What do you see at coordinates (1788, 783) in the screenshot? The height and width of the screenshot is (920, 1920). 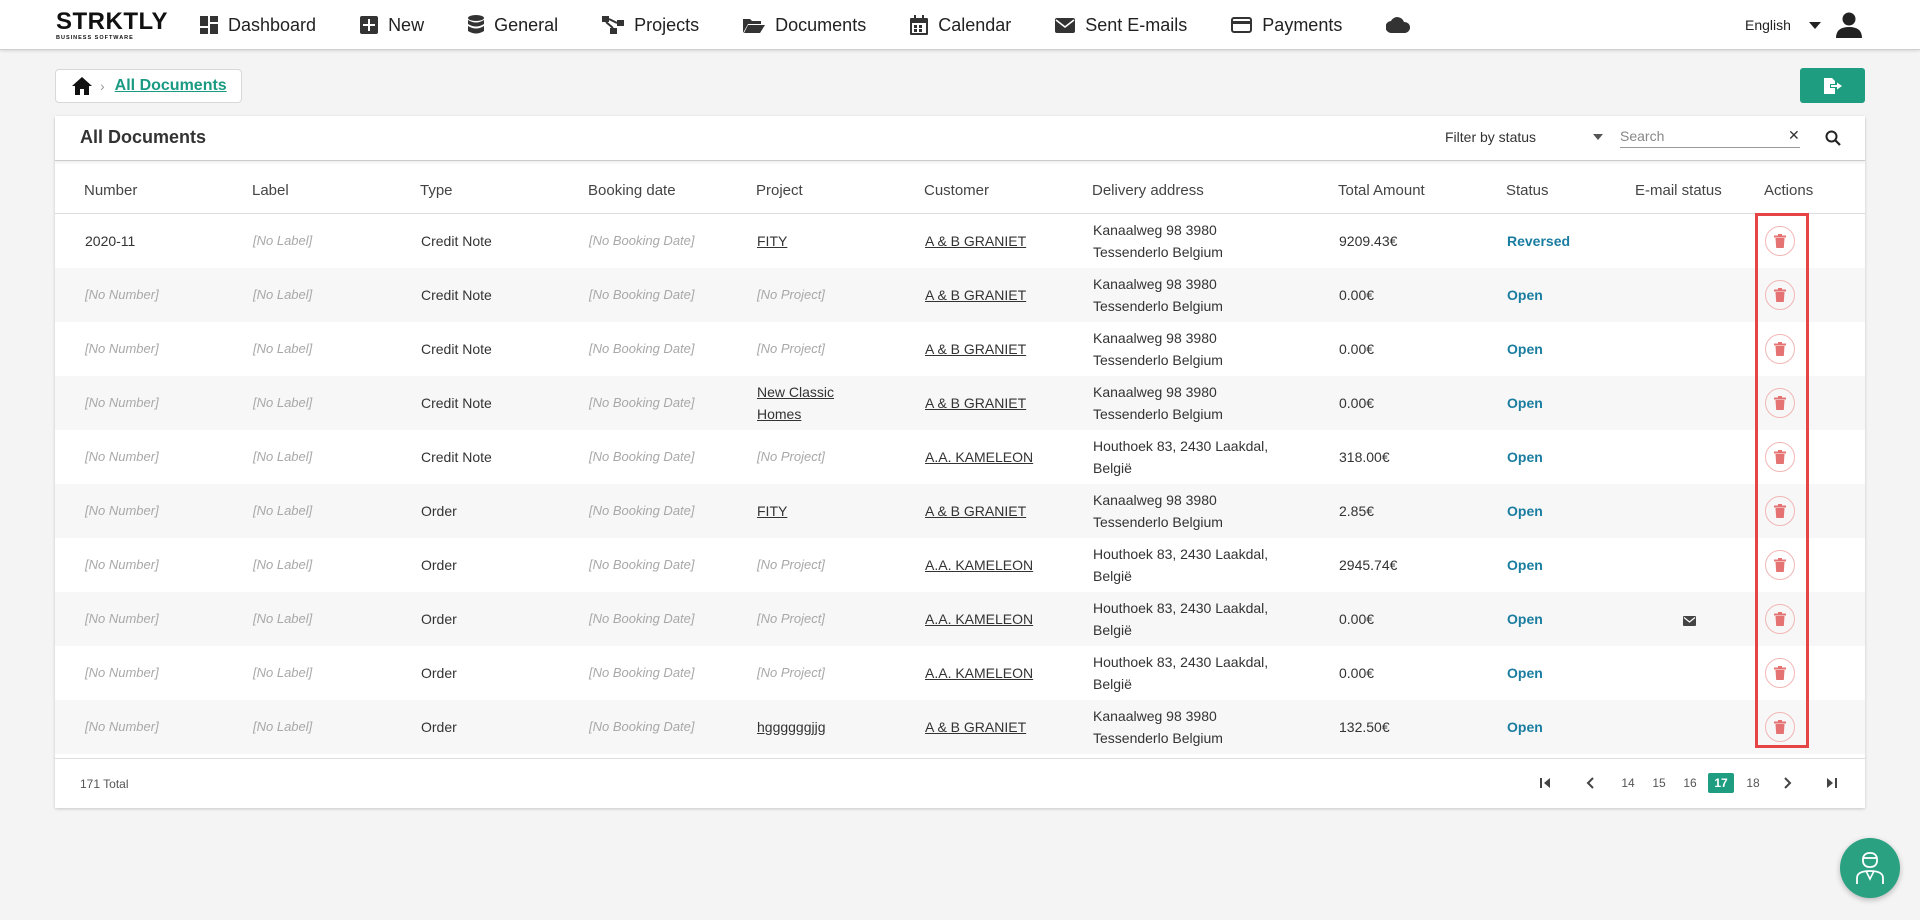 I see `next-page-button` at bounding box center [1788, 783].